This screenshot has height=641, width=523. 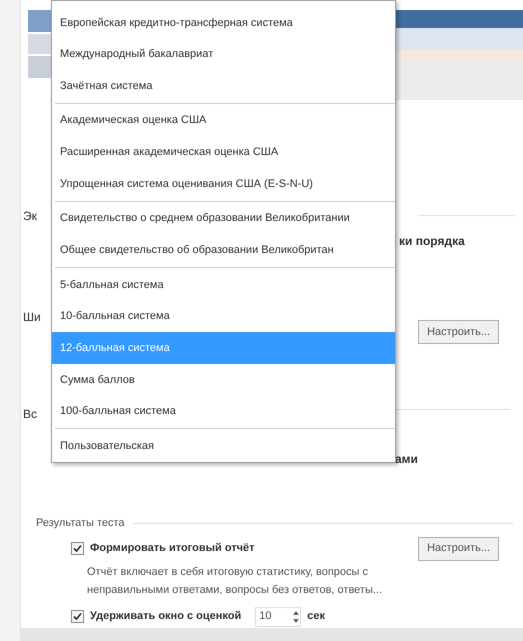 What do you see at coordinates (166, 616) in the screenshot?
I see `checkbox-label: Удерживать окно с оценкой` at bounding box center [166, 616].